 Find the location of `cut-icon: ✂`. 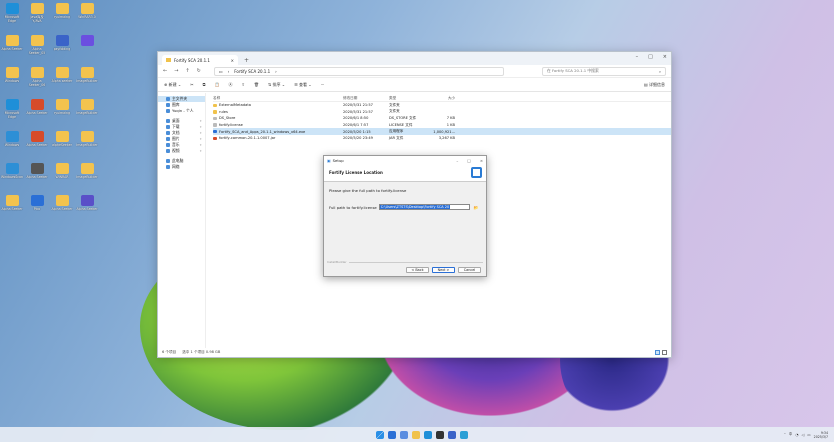

cut-icon: ✂ is located at coordinates (191, 84).